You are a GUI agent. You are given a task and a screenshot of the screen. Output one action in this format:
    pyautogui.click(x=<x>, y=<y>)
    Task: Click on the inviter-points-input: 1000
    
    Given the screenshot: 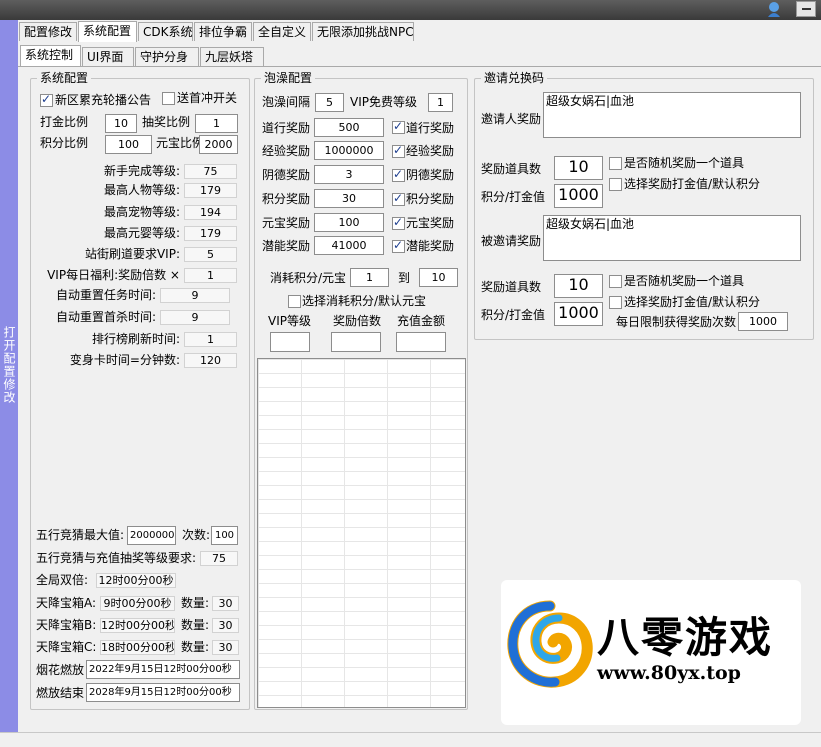 What is the action you would take?
    pyautogui.click(x=578, y=196)
    